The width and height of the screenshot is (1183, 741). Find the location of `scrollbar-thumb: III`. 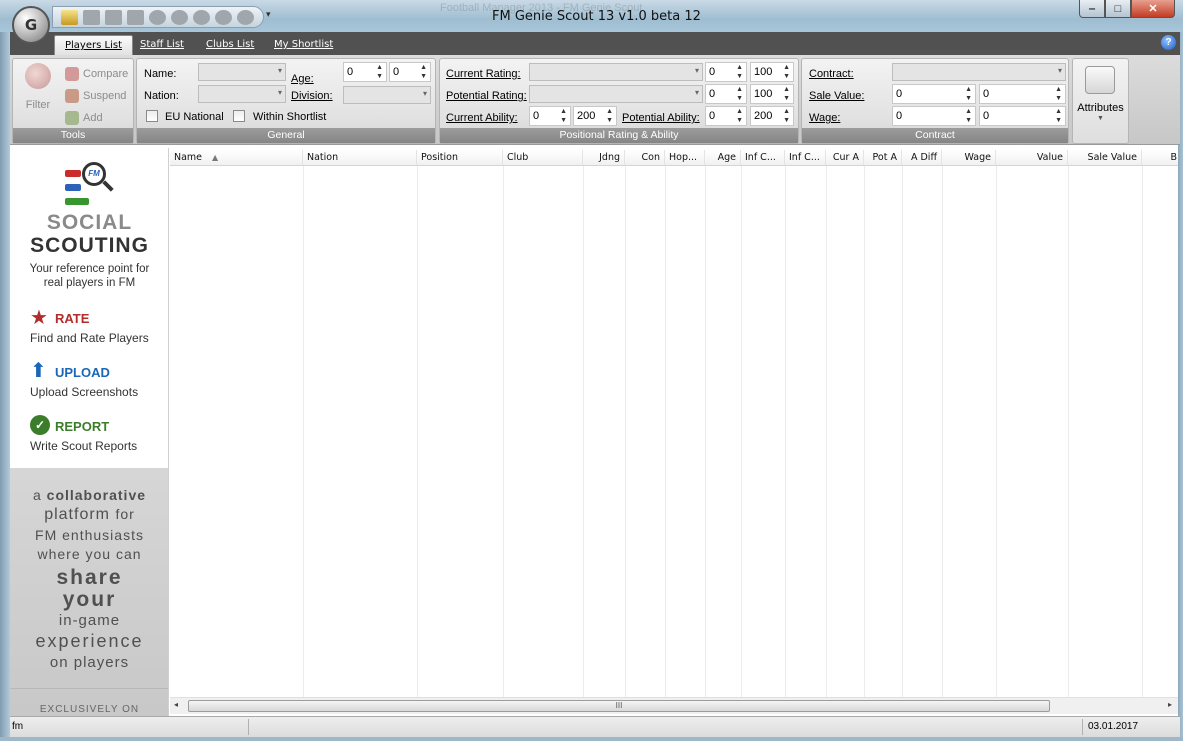

scrollbar-thumb: III is located at coordinates (619, 706).